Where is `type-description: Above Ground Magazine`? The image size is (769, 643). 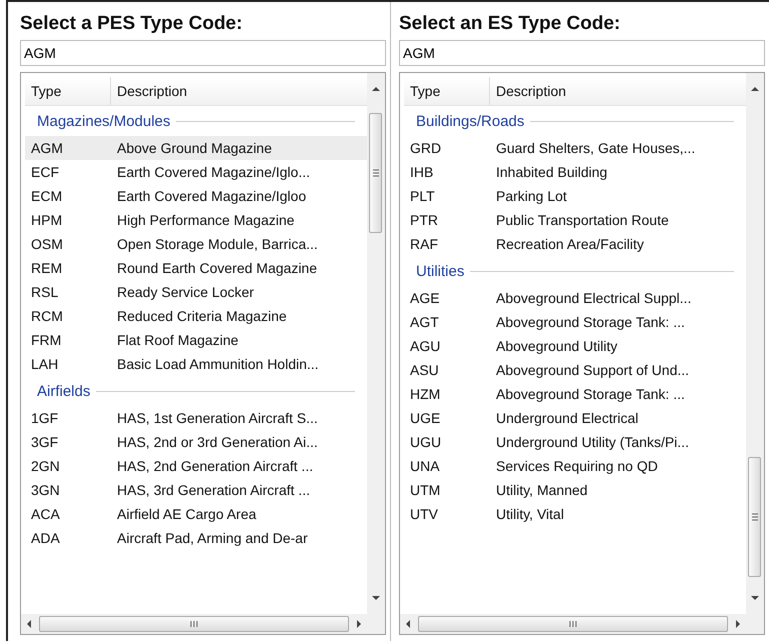 type-description: Above Ground Magazine is located at coordinates (194, 148).